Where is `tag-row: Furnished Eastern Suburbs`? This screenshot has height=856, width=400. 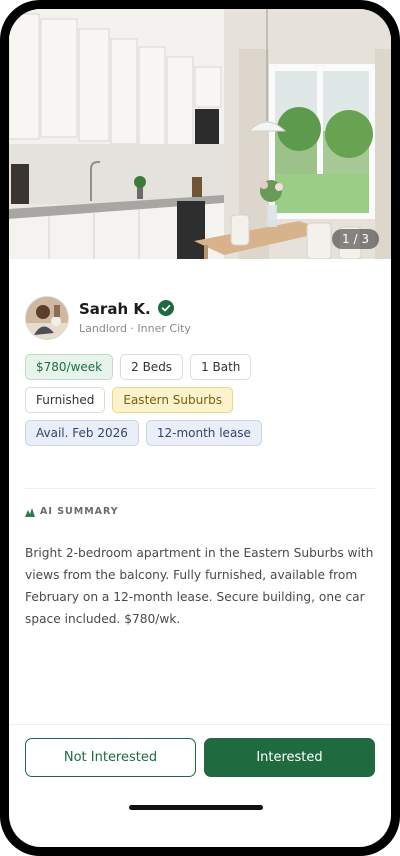 tag-row: Furnished Eastern Suburbs is located at coordinates (201, 400).